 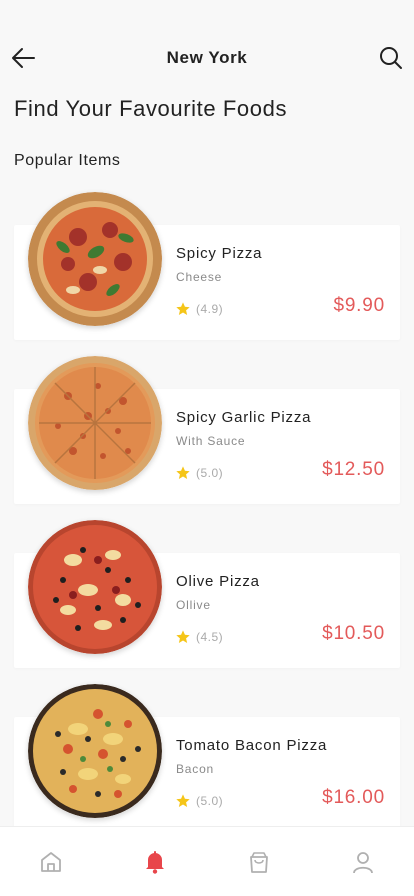 What do you see at coordinates (359, 305) in the screenshot?
I see `item-price: $9.90` at bounding box center [359, 305].